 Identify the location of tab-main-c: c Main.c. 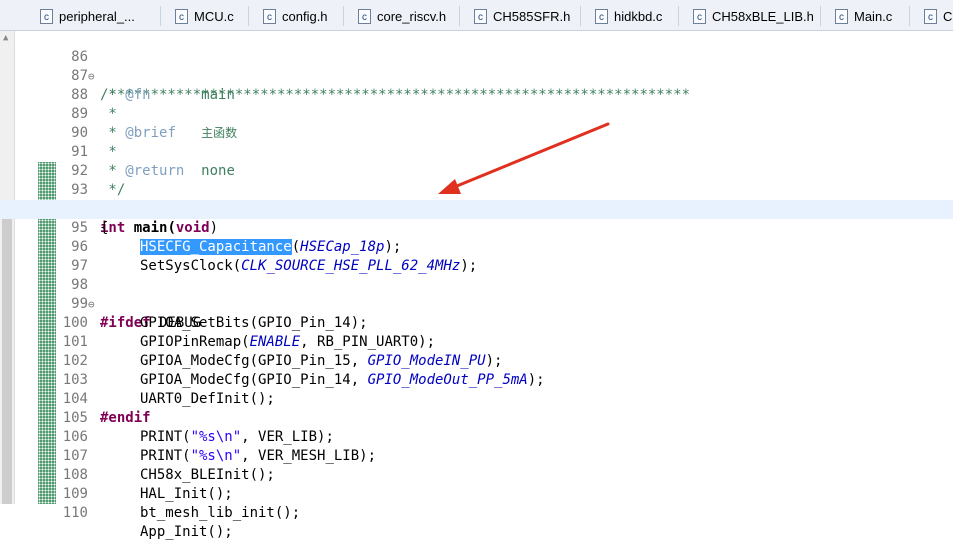
(863, 16).